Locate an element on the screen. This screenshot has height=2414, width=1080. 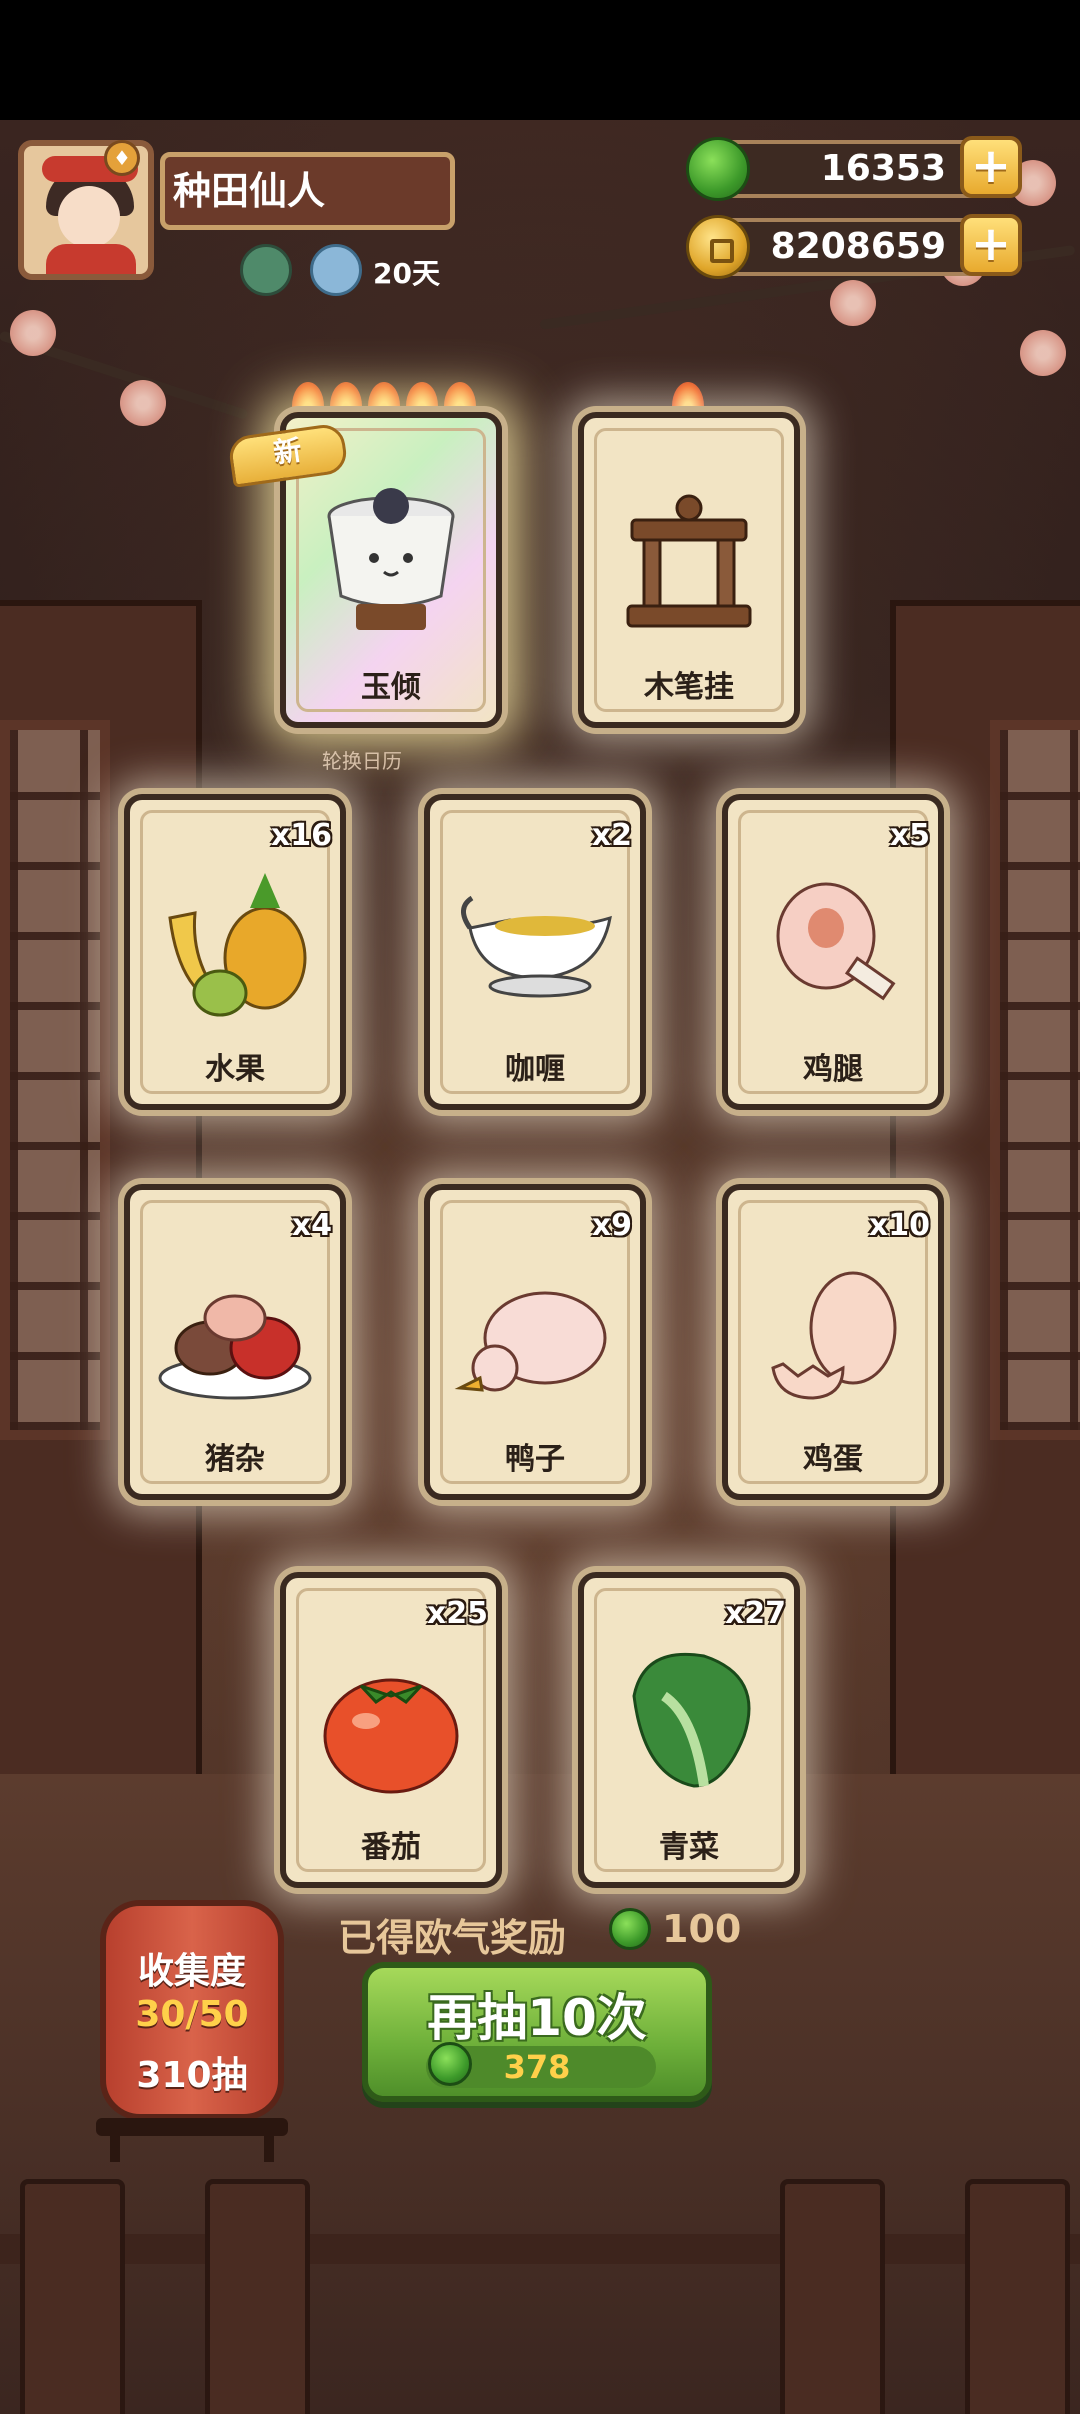
card-featured-1: 木笔挂 is located at coordinates (689, 570).